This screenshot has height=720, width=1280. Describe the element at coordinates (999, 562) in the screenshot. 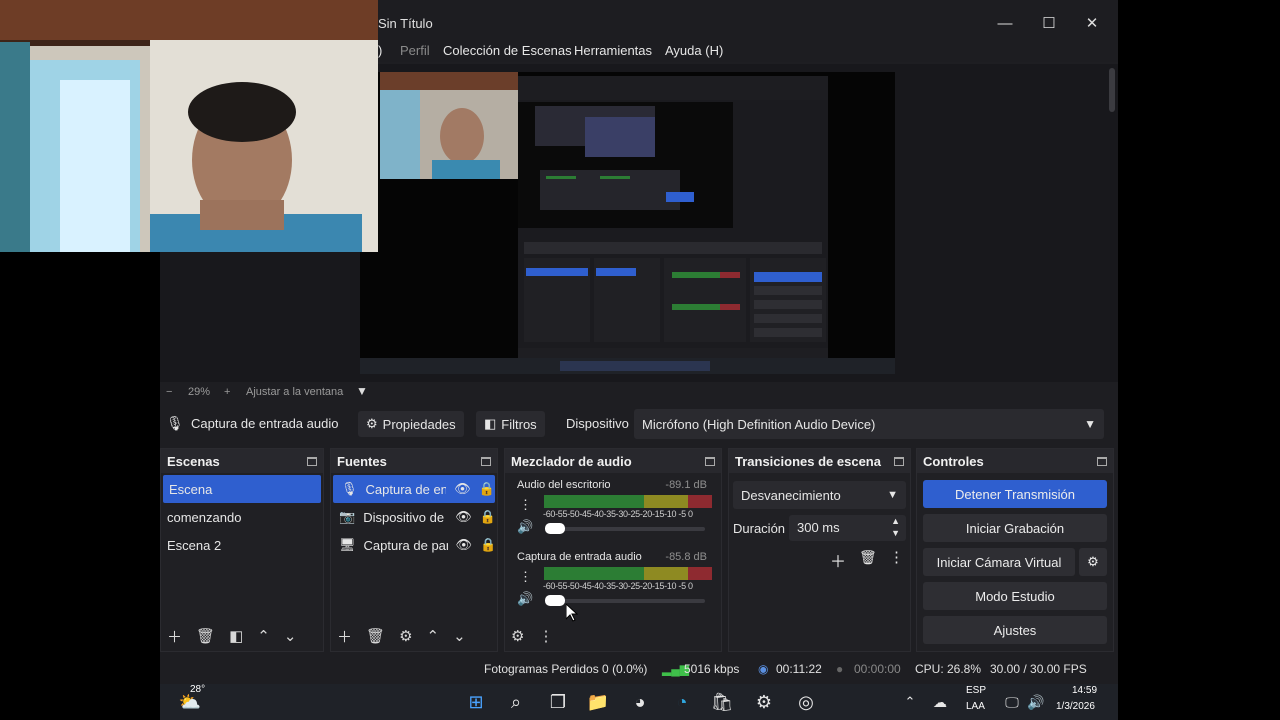

I see `start-virtual-camera-button: Iniciar Cámara Virtual` at that location.